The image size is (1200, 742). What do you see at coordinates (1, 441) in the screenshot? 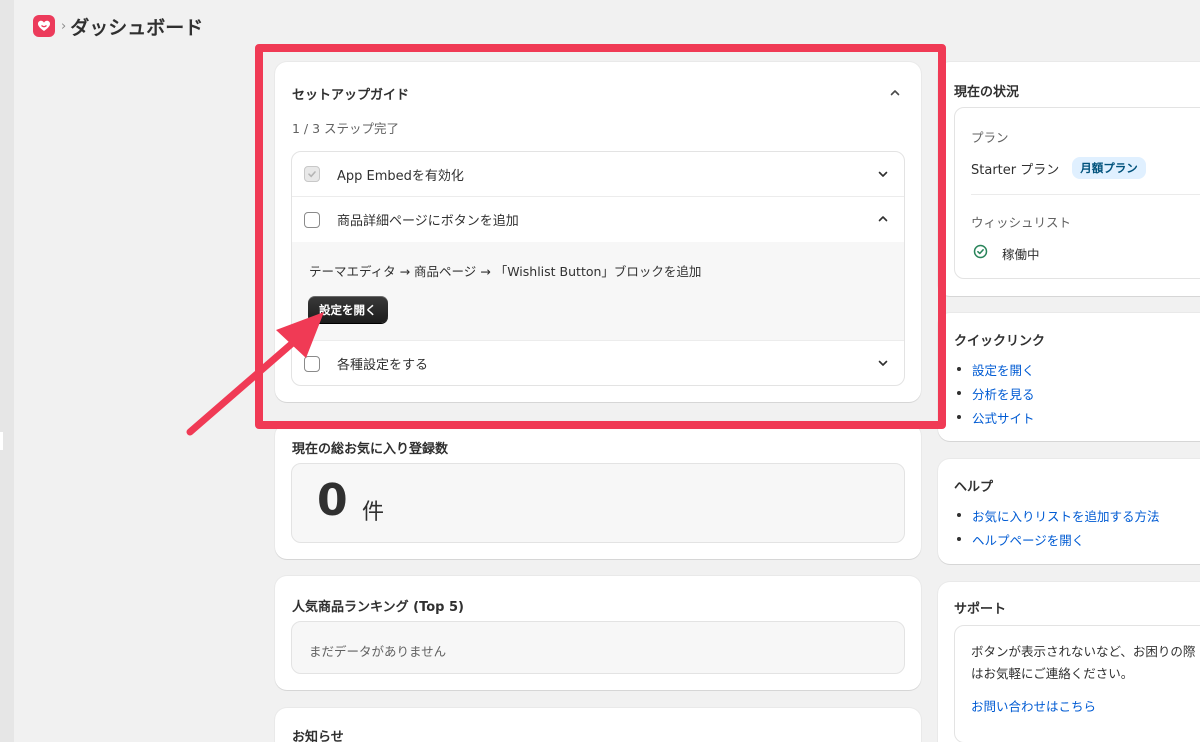
I see `sidebar-marker` at bounding box center [1, 441].